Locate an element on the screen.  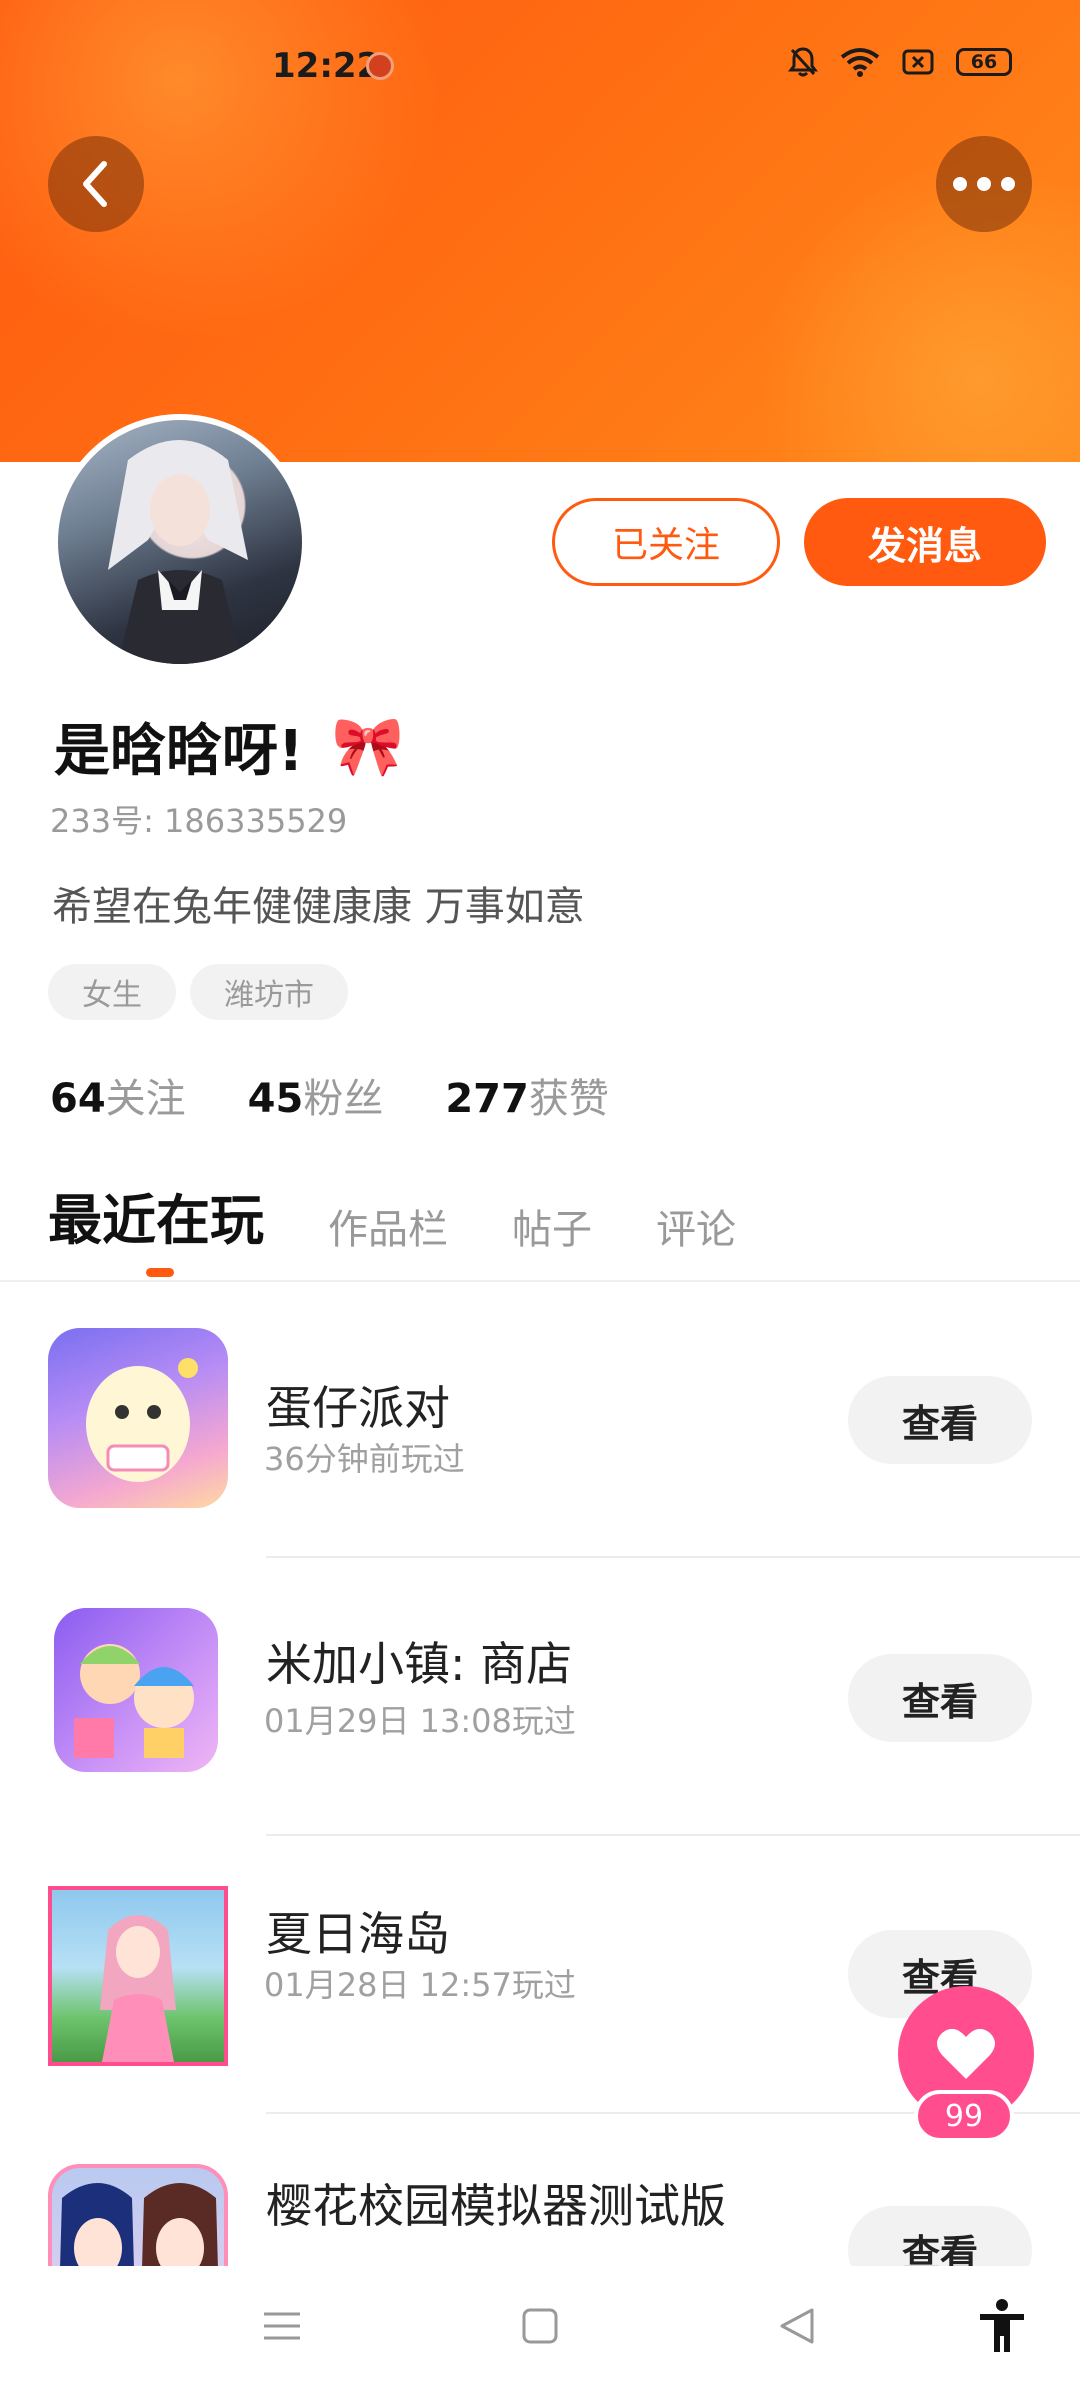
game-last-played: 01月28日 12:57玩过 is located at coordinates (420, 1985).